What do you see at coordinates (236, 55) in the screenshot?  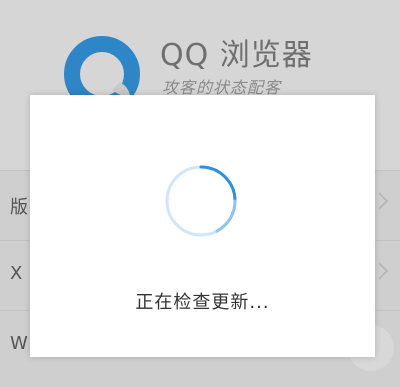 I see `app-title: QQ 浏览器` at bounding box center [236, 55].